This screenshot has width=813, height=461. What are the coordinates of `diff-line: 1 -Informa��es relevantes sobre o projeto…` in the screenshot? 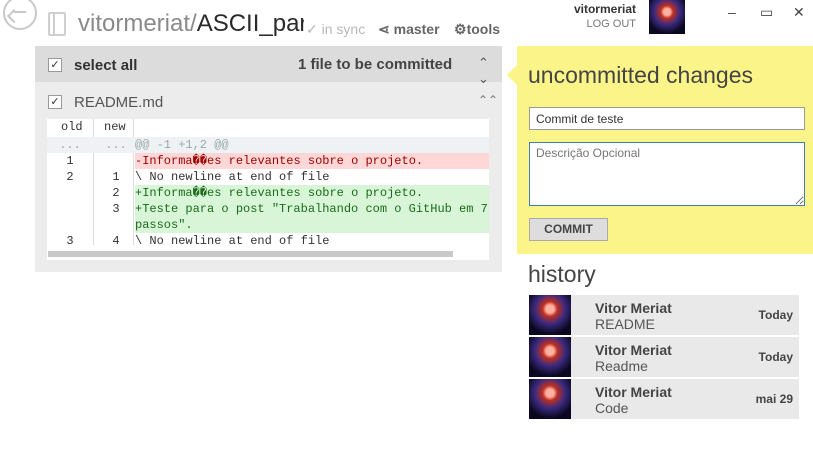 It's located at (268, 161).